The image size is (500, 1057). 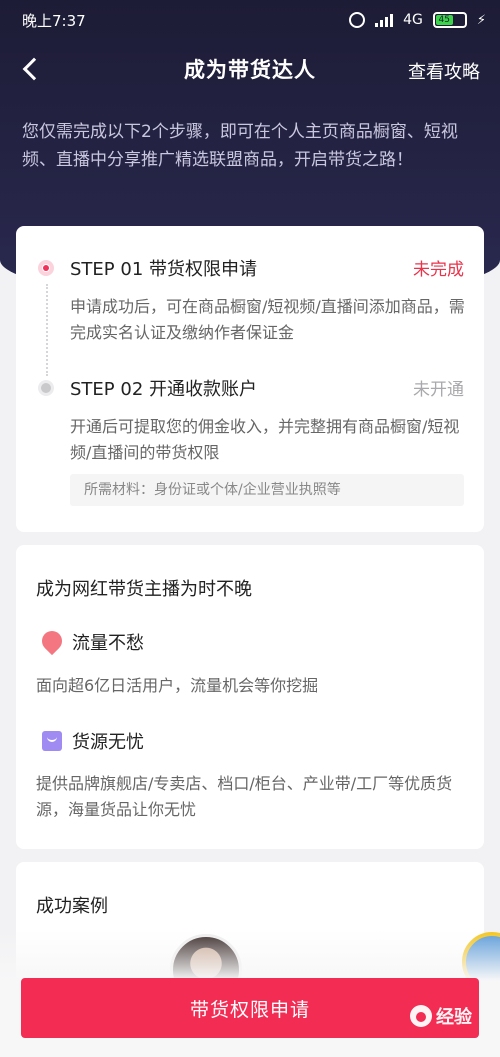 What do you see at coordinates (438, 390) in the screenshot?
I see `step-2-status: 未开通` at bounding box center [438, 390].